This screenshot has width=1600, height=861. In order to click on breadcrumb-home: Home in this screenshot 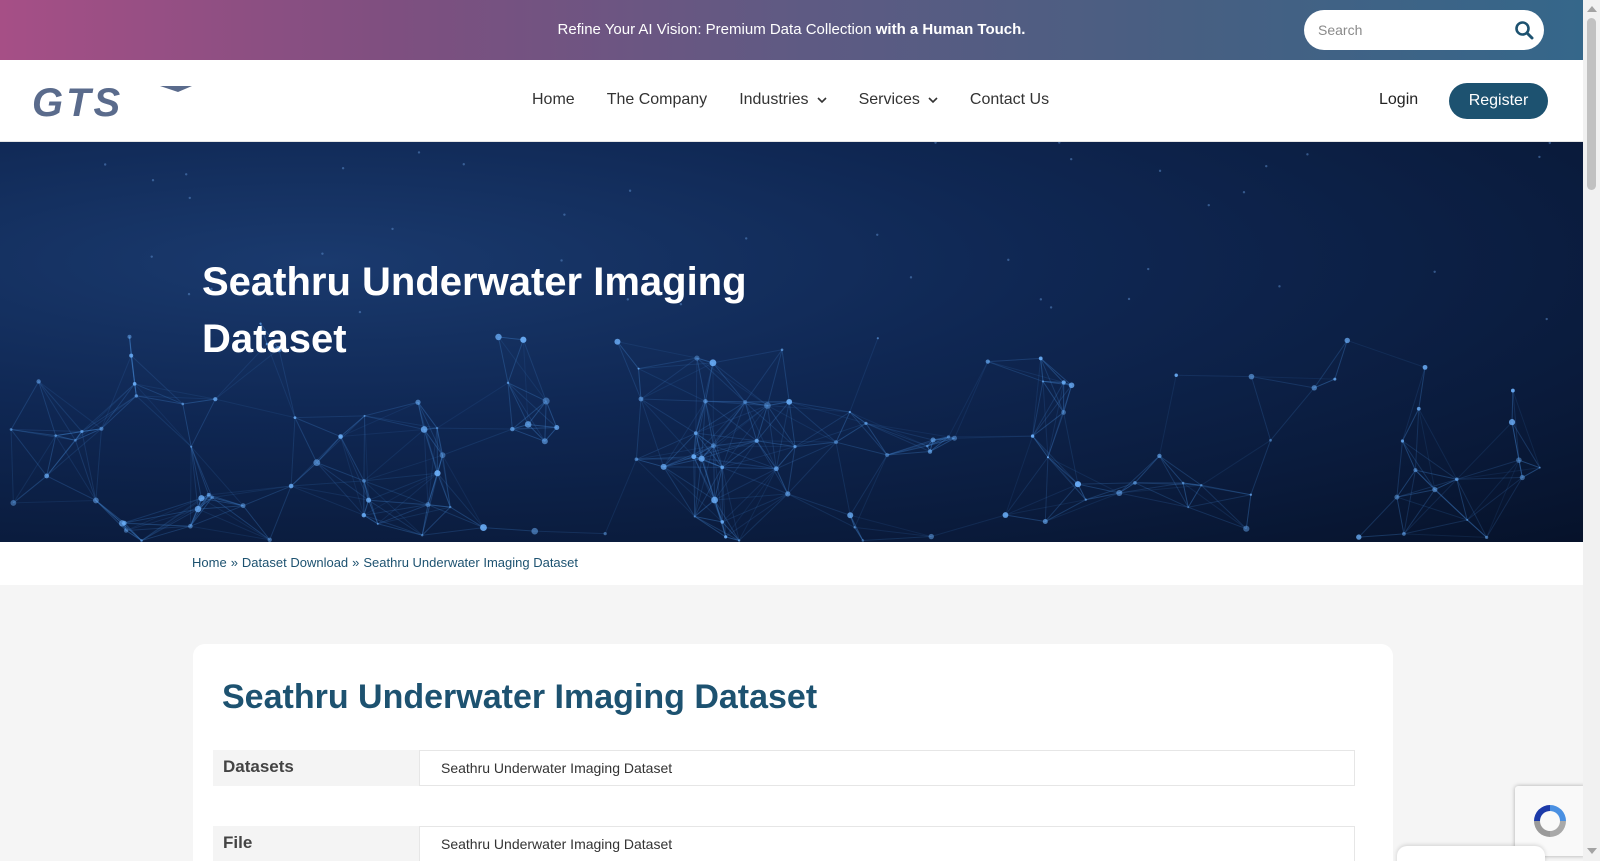, I will do `click(209, 562)`.